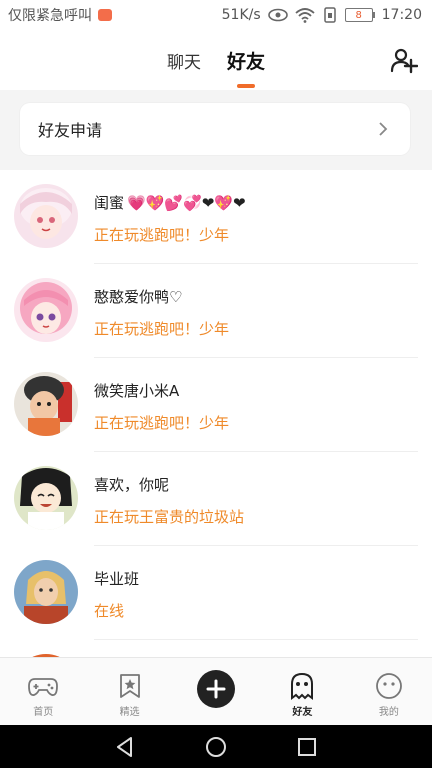 This screenshot has width=432, height=768. Describe the element at coordinates (125, 747) in the screenshot. I see `back-icon` at that location.